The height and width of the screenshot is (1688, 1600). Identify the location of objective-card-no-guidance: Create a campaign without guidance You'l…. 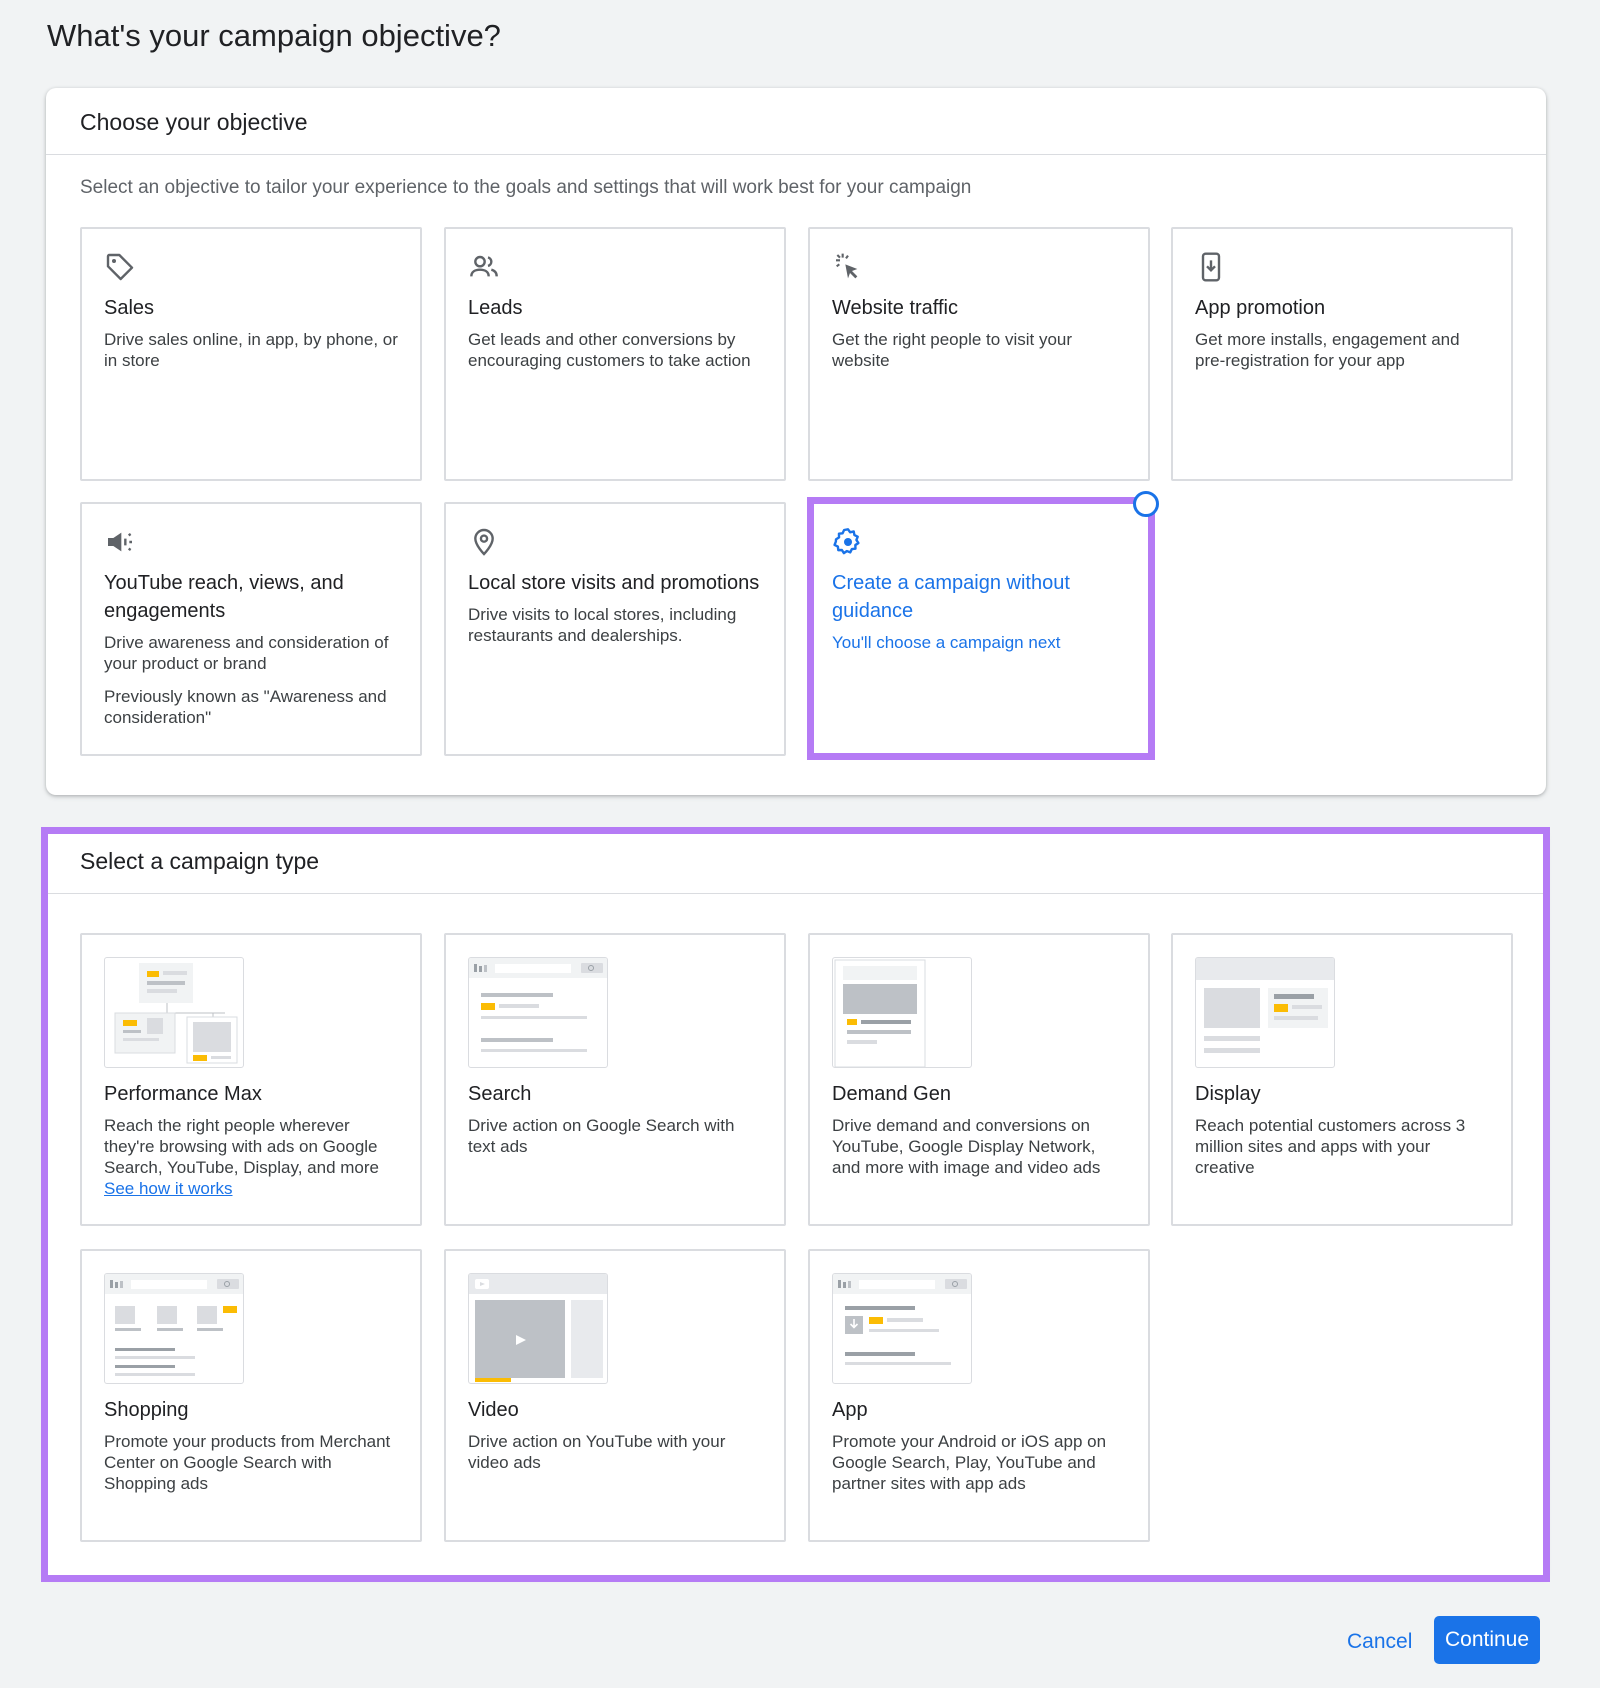
(979, 629).